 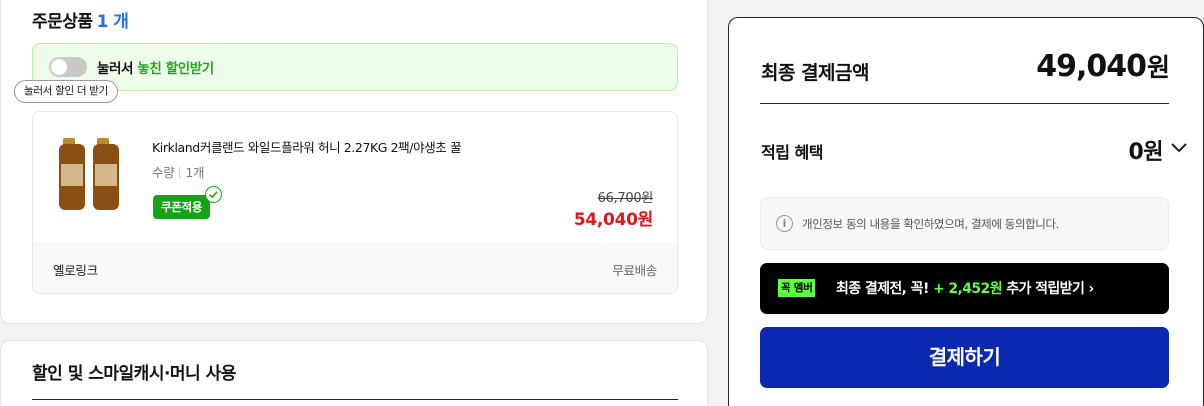 I want to click on reward-label: 적립 혜택, so click(x=792, y=152).